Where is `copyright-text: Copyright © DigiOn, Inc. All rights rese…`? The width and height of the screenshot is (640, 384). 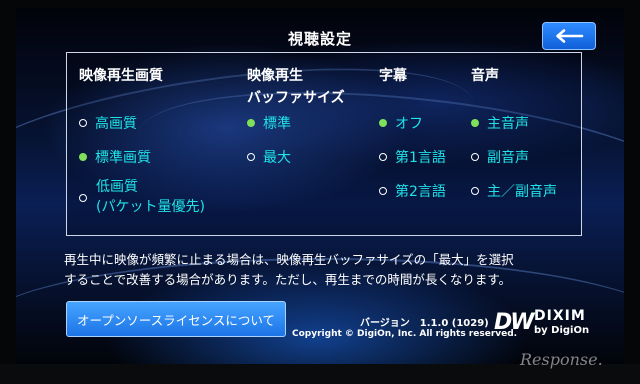
copyright-text: Copyright © DigiOn, Inc. All rights rese… is located at coordinates (405, 334).